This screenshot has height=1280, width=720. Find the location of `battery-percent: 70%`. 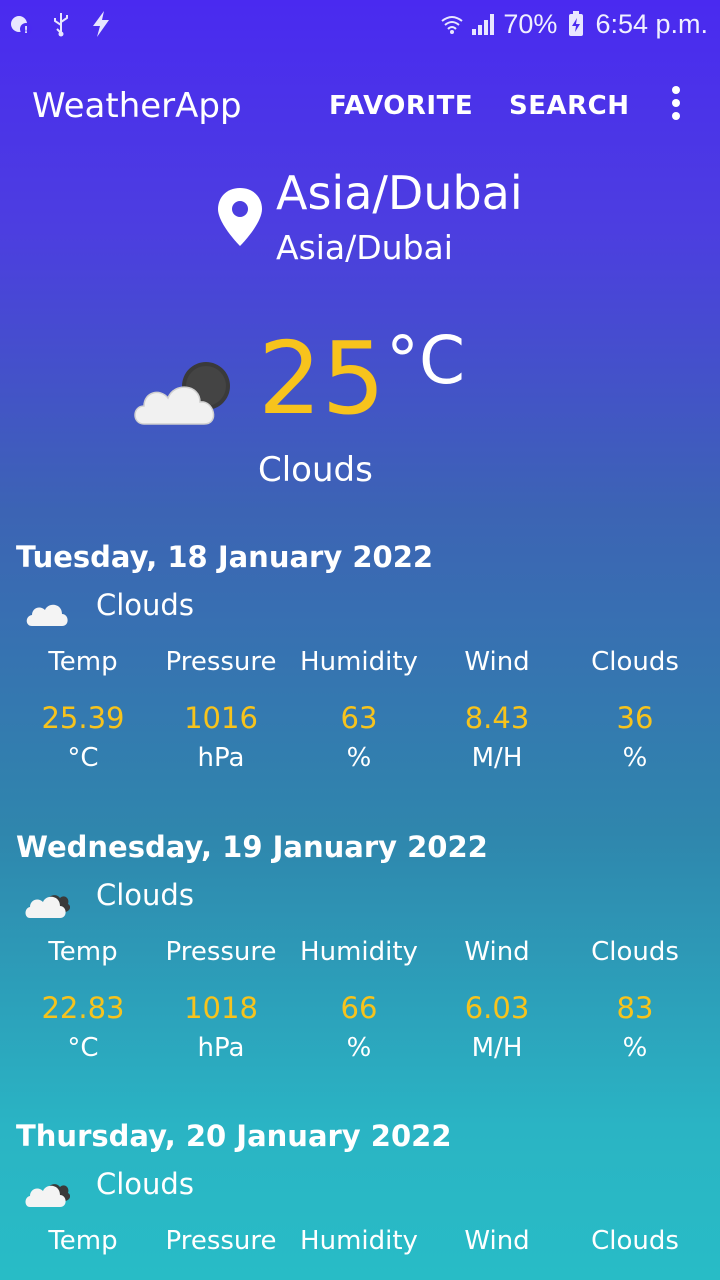

battery-percent: 70% is located at coordinates (530, 23).